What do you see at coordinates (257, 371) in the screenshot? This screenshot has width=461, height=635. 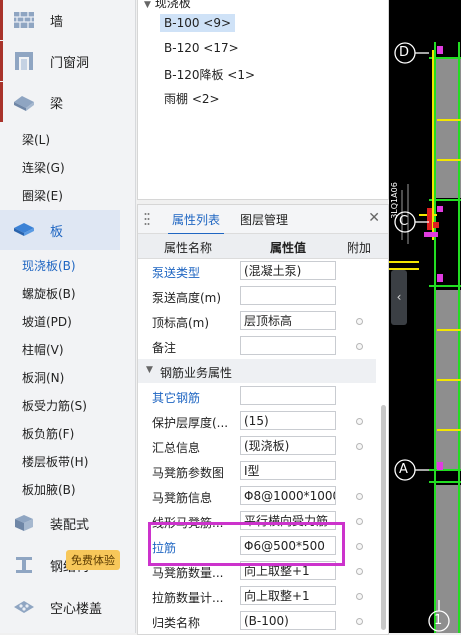 I see `section-rebar-business: ▼ 钢筋业务属性` at bounding box center [257, 371].